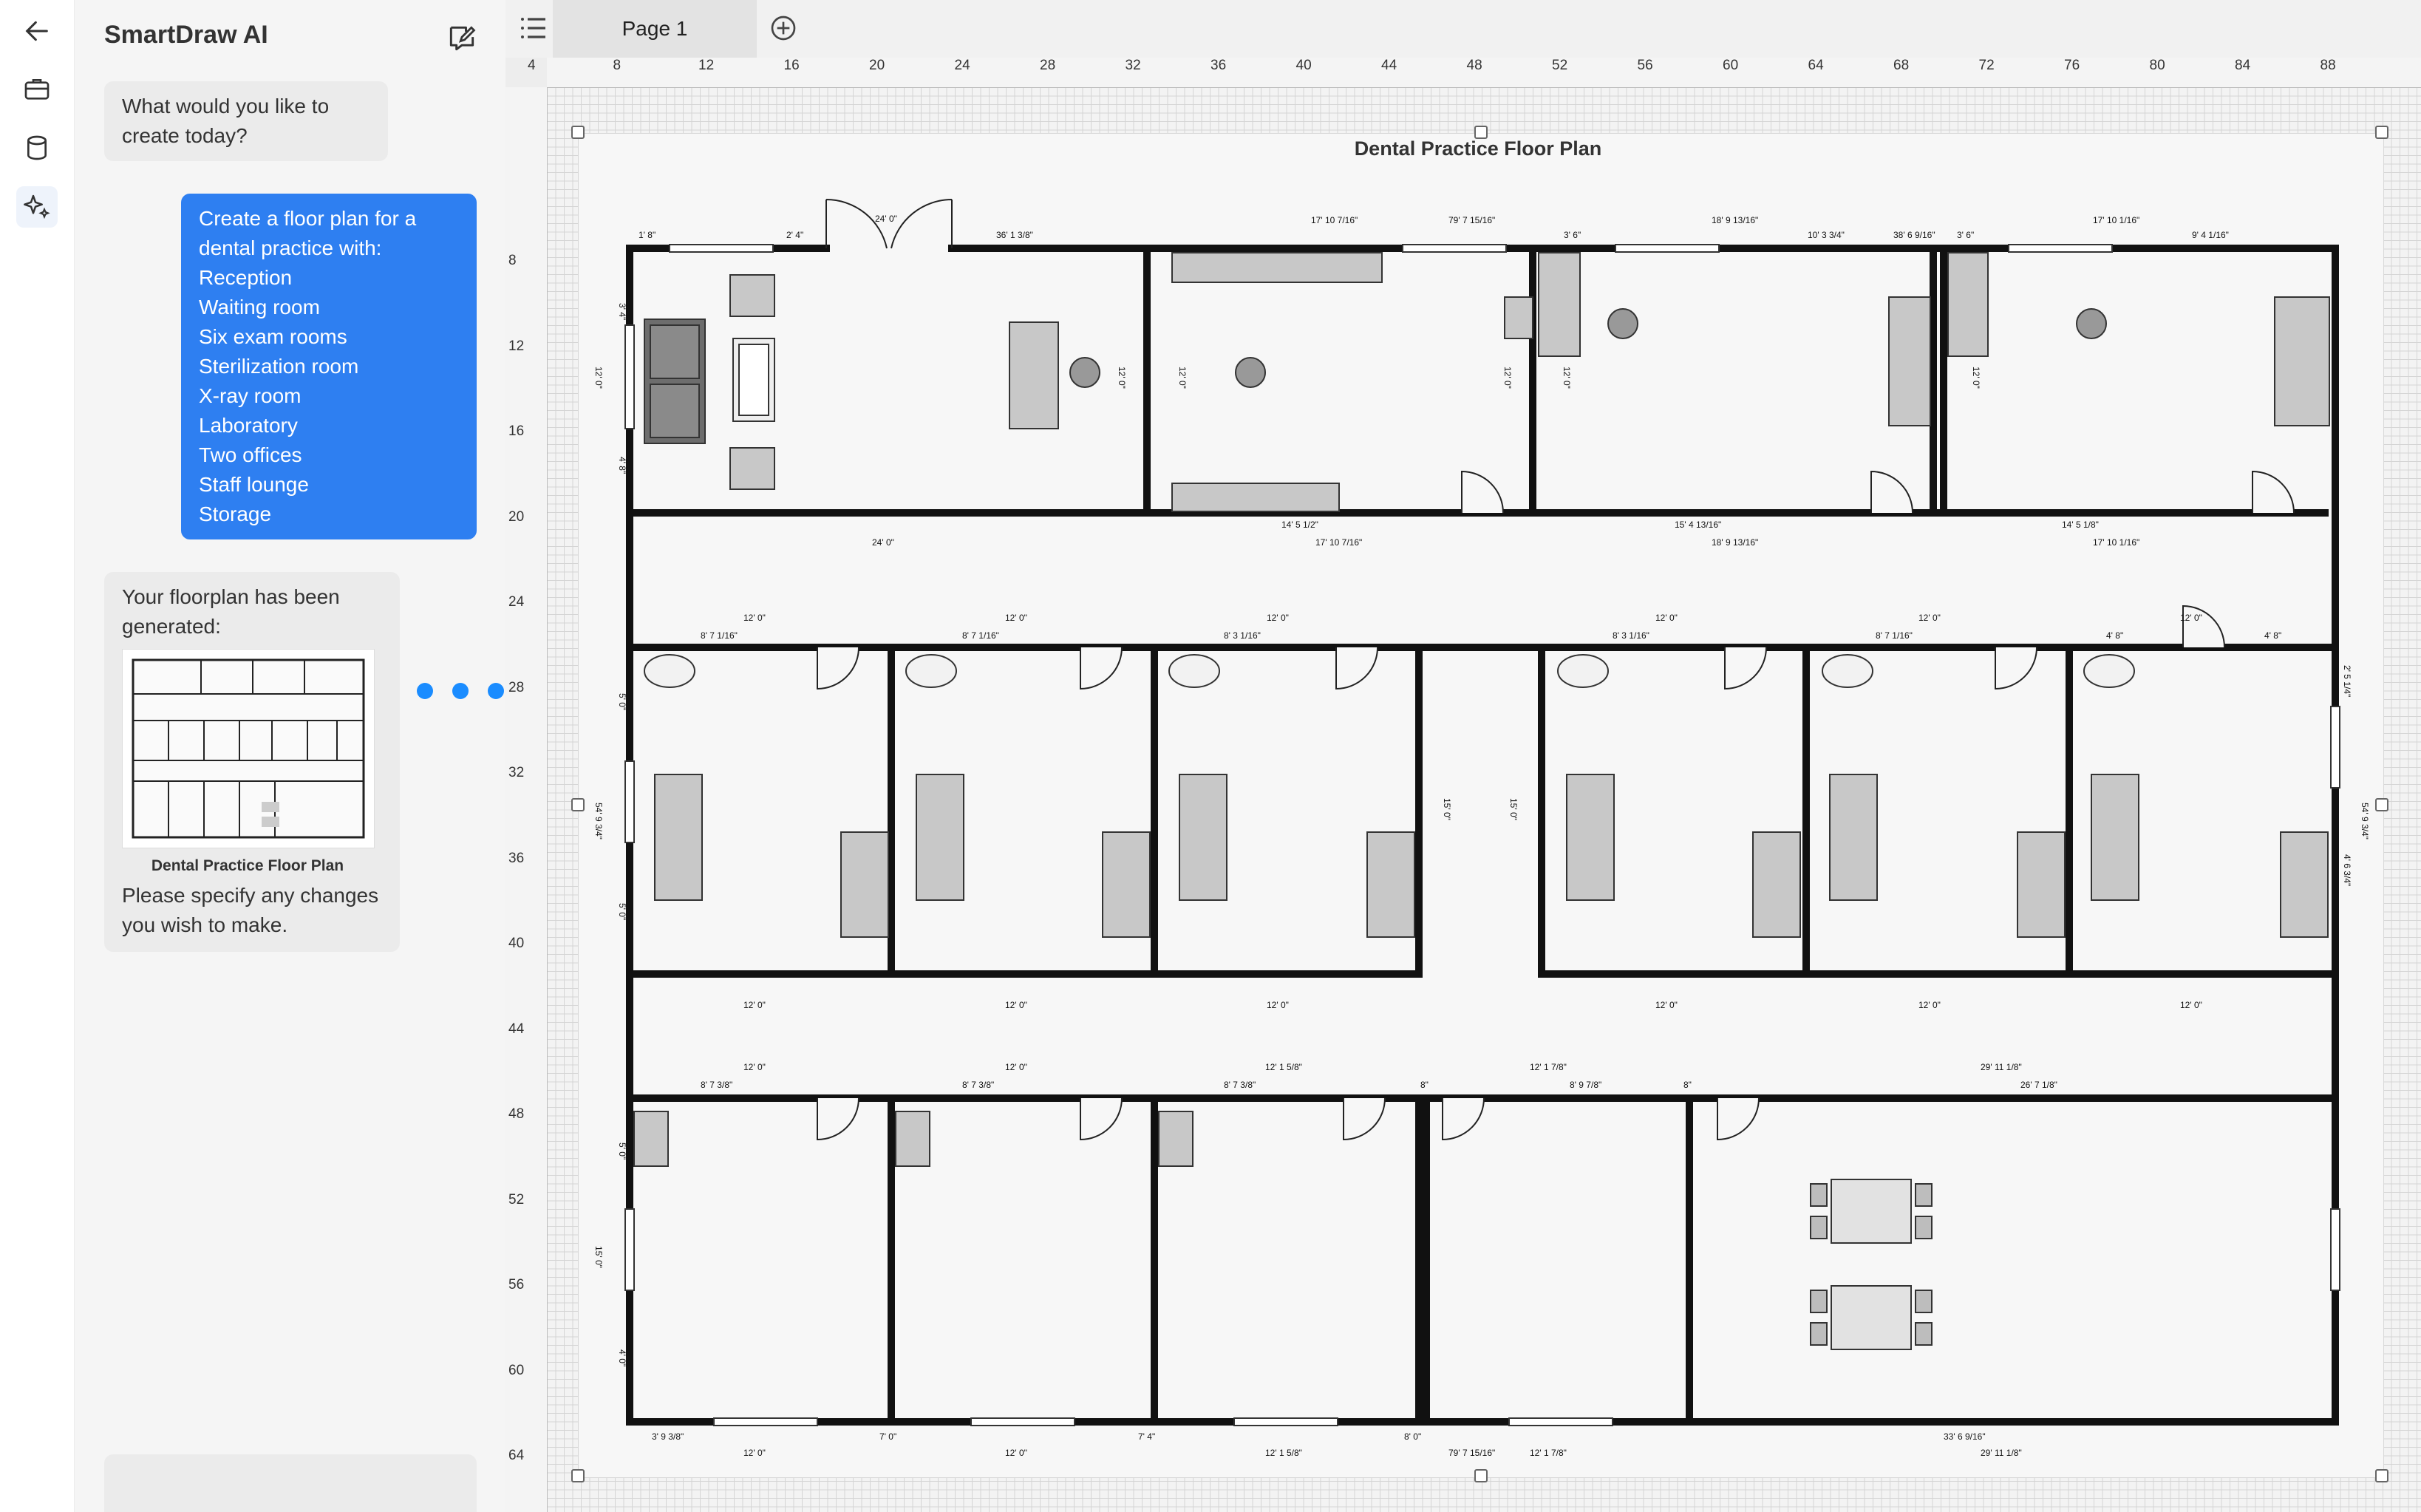 The width and height of the screenshot is (2421, 1512). Describe the element at coordinates (2347, 681) in the screenshot. I see `dimension-label: 2' 5 1/4"` at that location.